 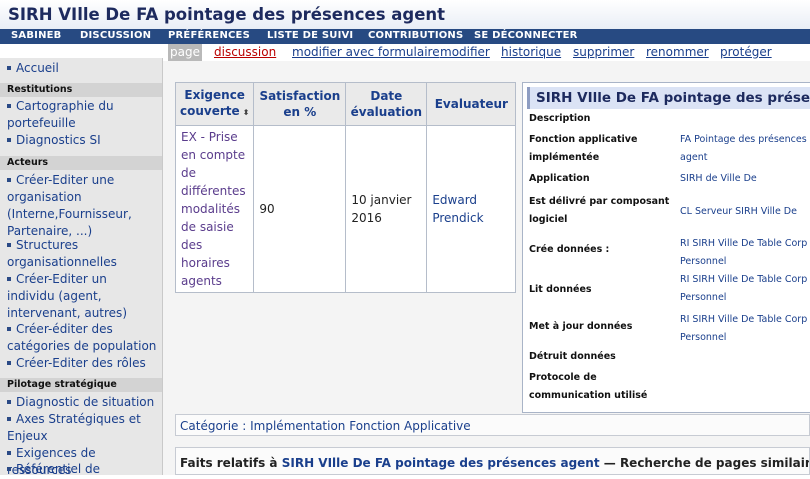 I want to click on facts-suffix: — Recherche de pages similaires avec, so click(x=706, y=463).